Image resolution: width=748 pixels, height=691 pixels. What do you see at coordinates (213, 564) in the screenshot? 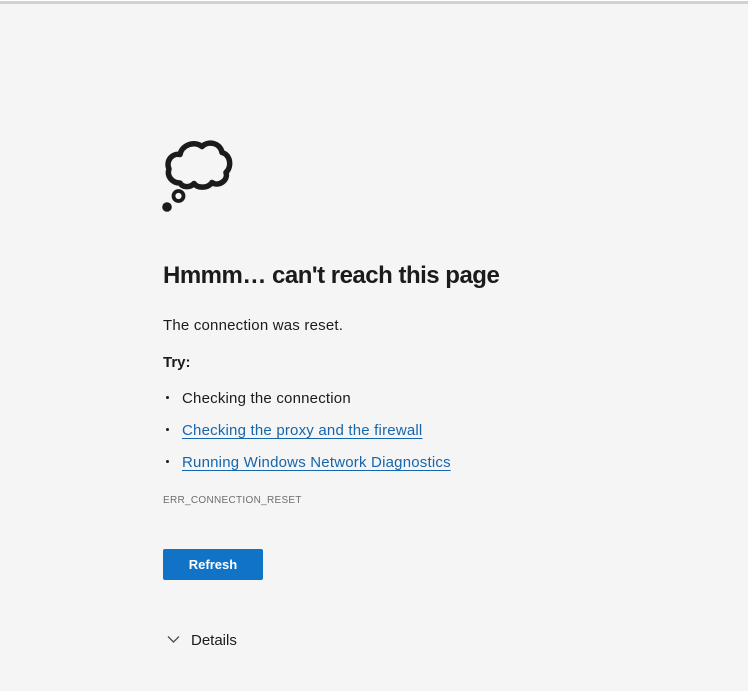
I see `refresh-button: Refresh` at bounding box center [213, 564].